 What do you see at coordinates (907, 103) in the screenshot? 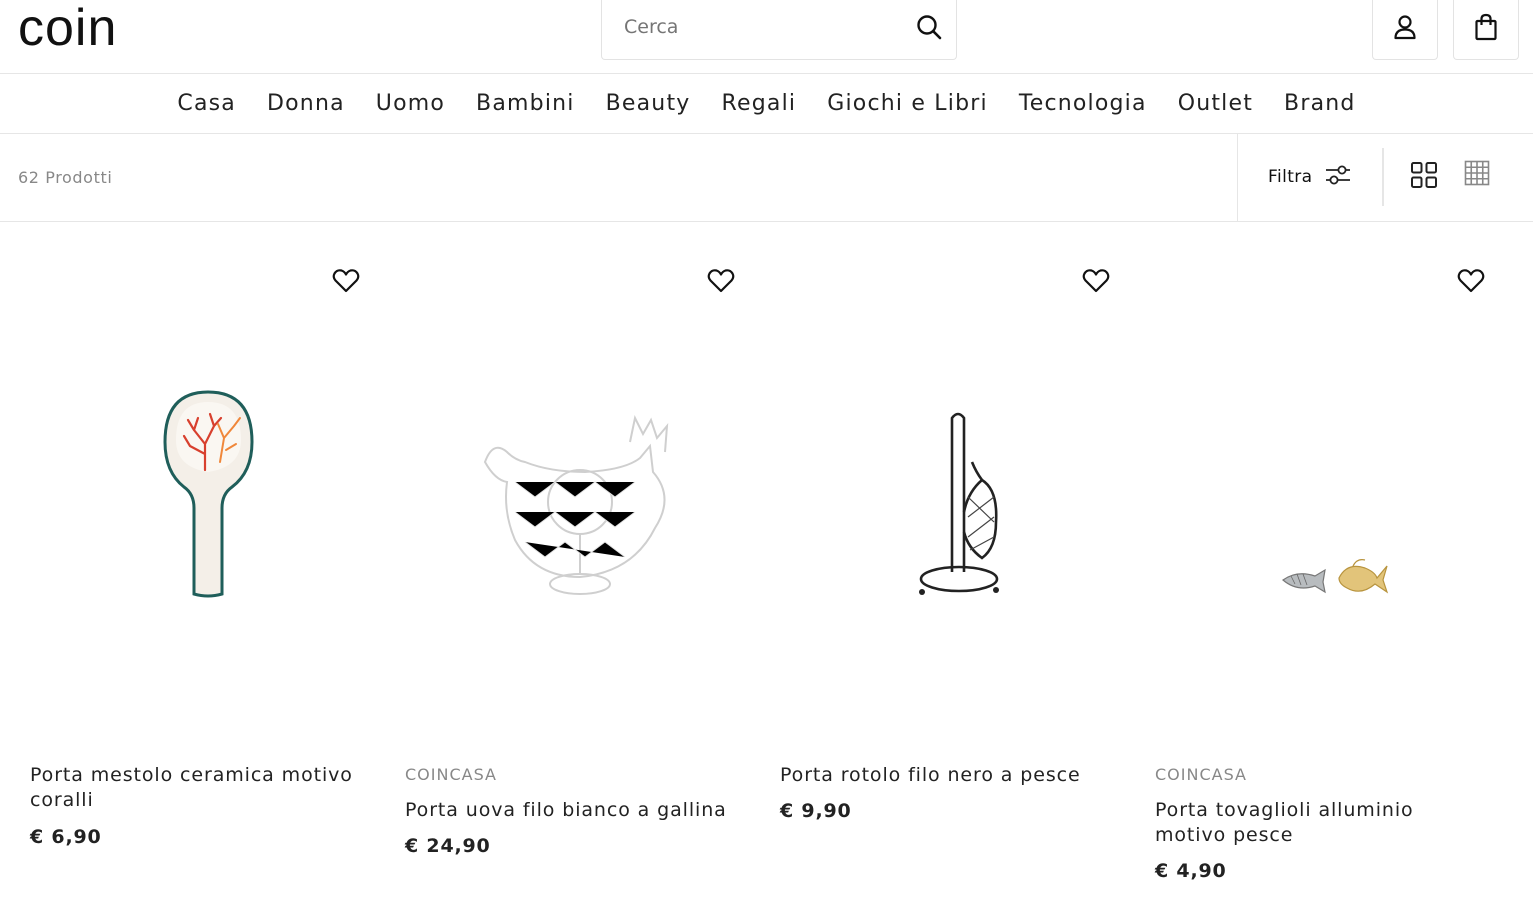
I see `nav-item-giochi-e-libri: Giochi e Libri` at bounding box center [907, 103].